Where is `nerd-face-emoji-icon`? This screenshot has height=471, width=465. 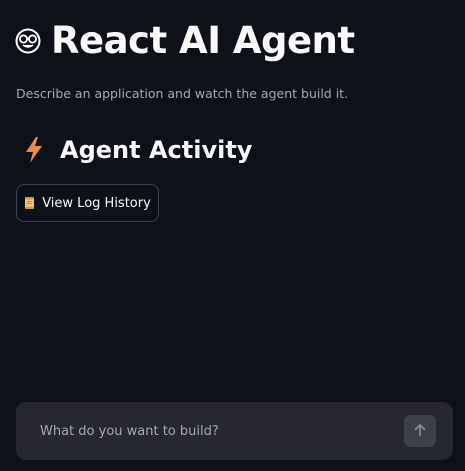
nerd-face-emoji-icon is located at coordinates (28, 41).